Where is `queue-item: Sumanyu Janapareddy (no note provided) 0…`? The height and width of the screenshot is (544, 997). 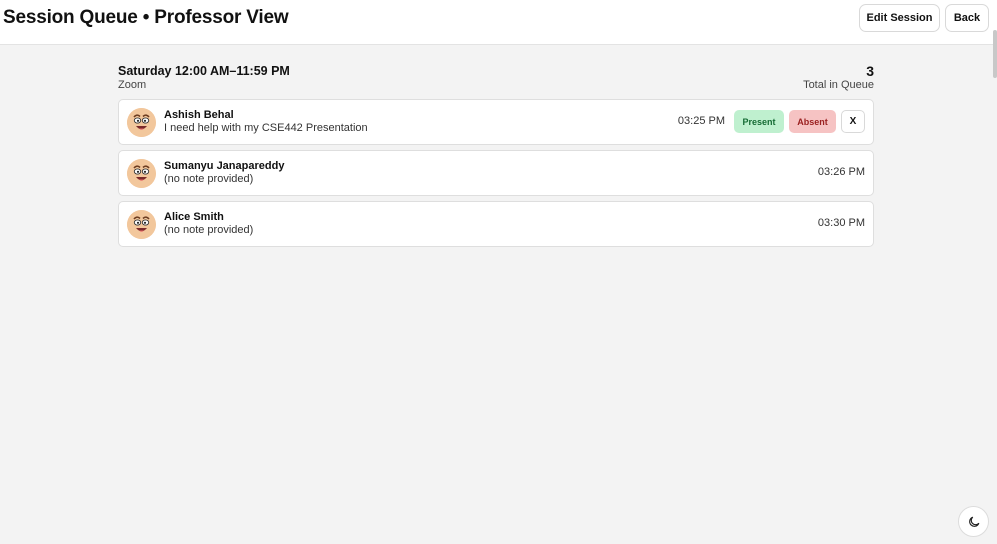
queue-item: Sumanyu Janapareddy (no note provided) 0… is located at coordinates (496, 173).